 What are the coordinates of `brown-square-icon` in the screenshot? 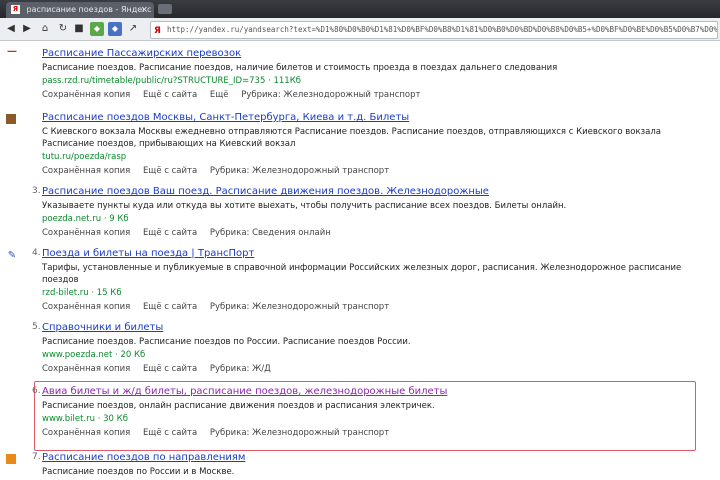 It's located at (11, 119).